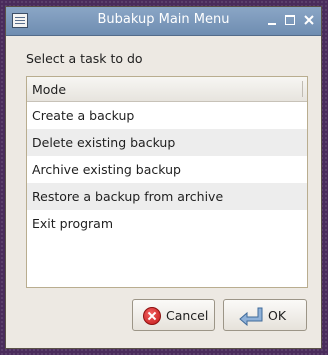 The image size is (328, 355). What do you see at coordinates (152, 316) in the screenshot?
I see `cancel-icon` at bounding box center [152, 316].